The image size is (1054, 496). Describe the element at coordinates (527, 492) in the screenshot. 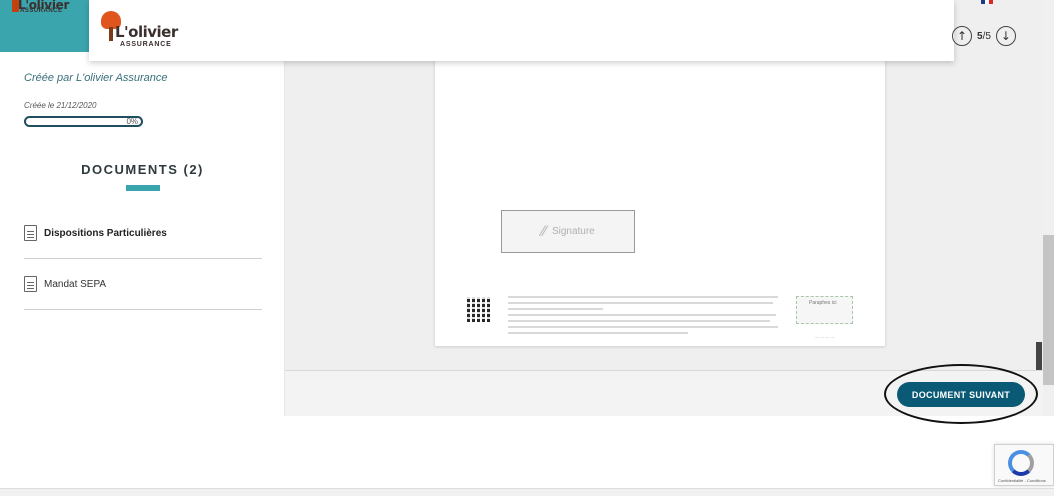

I see `bottom-bar` at that location.